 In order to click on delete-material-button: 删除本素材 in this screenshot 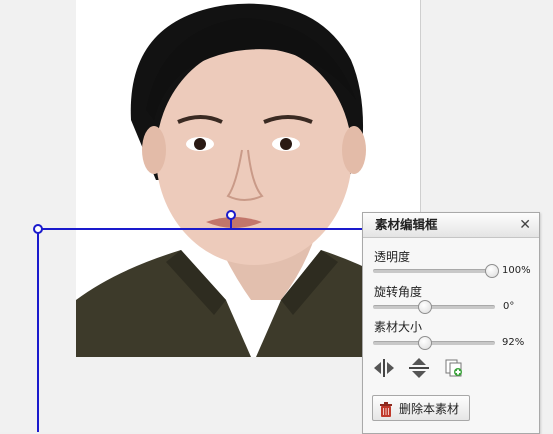, I will do `click(421, 408)`.